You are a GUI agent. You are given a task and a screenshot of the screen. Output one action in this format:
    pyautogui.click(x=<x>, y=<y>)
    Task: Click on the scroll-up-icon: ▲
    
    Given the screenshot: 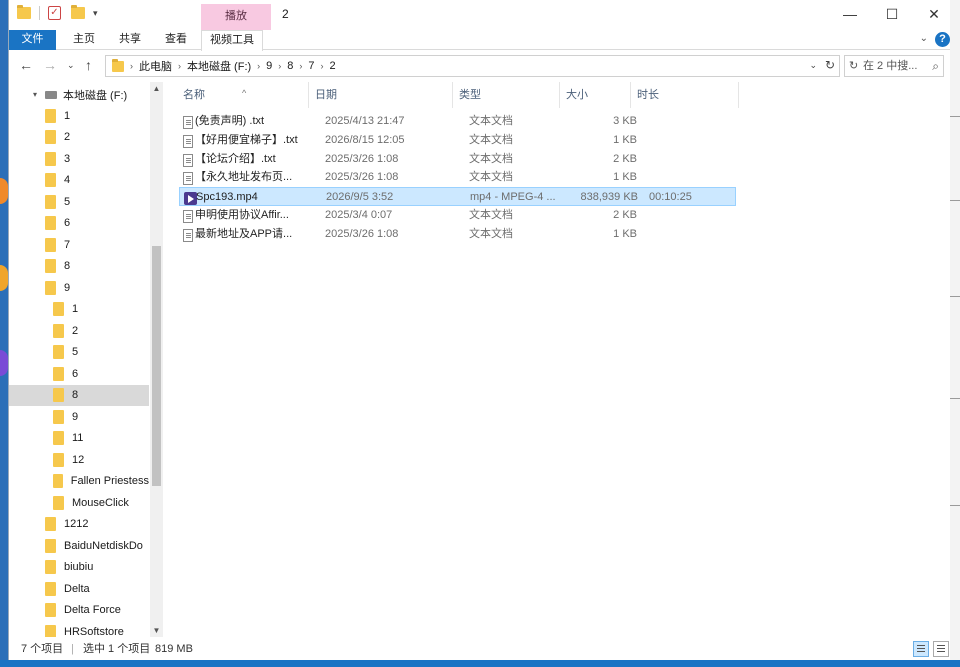 What is the action you would take?
    pyautogui.click(x=156, y=88)
    